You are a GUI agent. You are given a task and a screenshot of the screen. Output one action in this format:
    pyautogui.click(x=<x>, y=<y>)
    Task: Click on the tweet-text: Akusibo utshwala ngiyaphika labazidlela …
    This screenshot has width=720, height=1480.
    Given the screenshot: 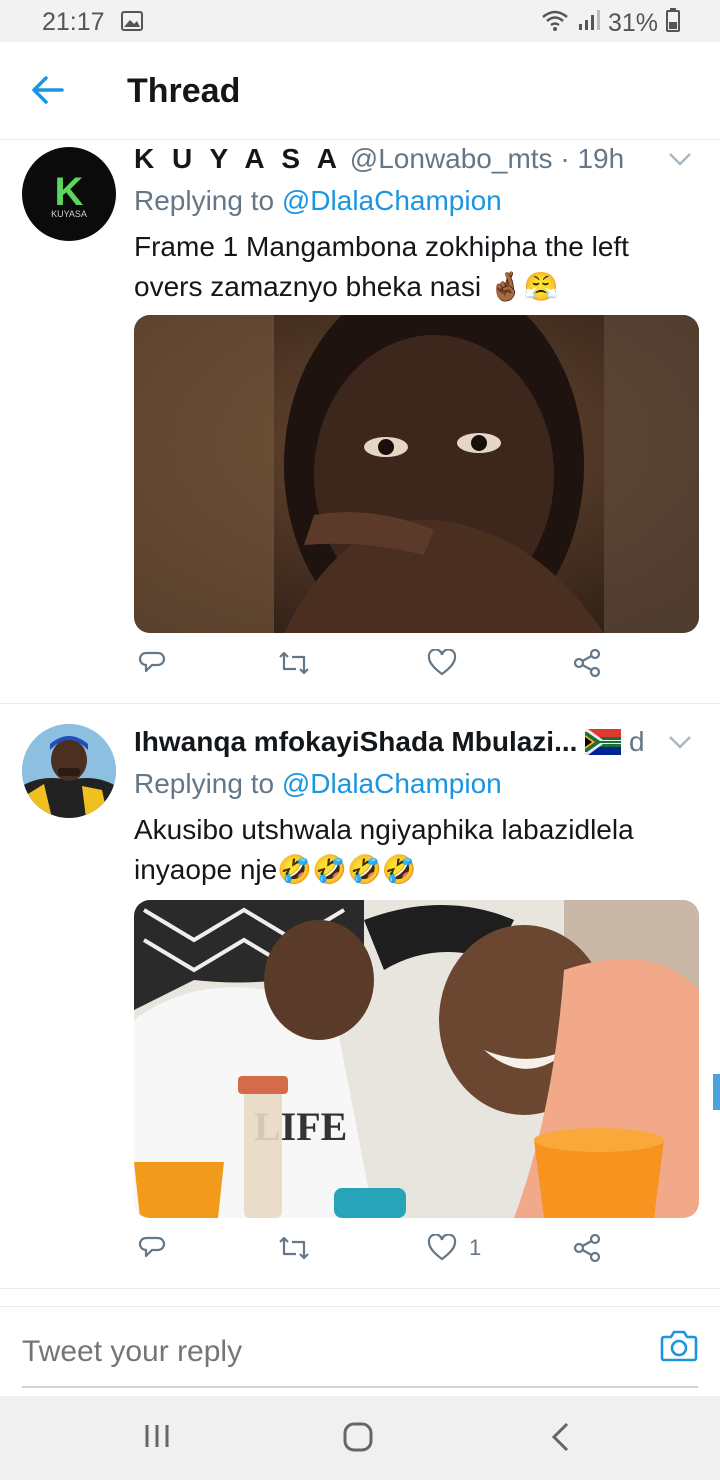 What is the action you would take?
    pyautogui.click(x=414, y=850)
    